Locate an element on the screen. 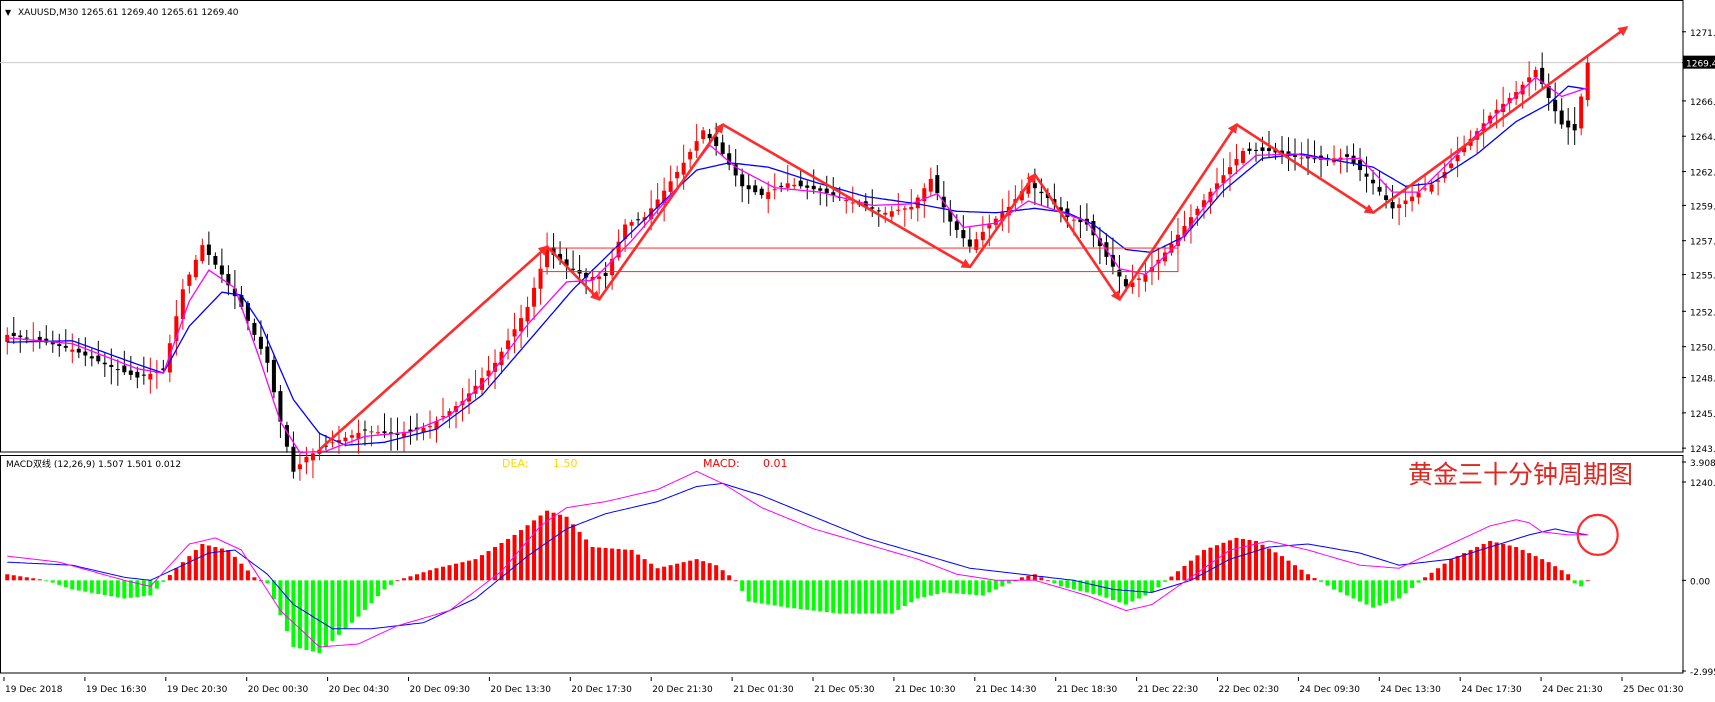  price-axis-label: 1259.7 is located at coordinates (1702, 207).